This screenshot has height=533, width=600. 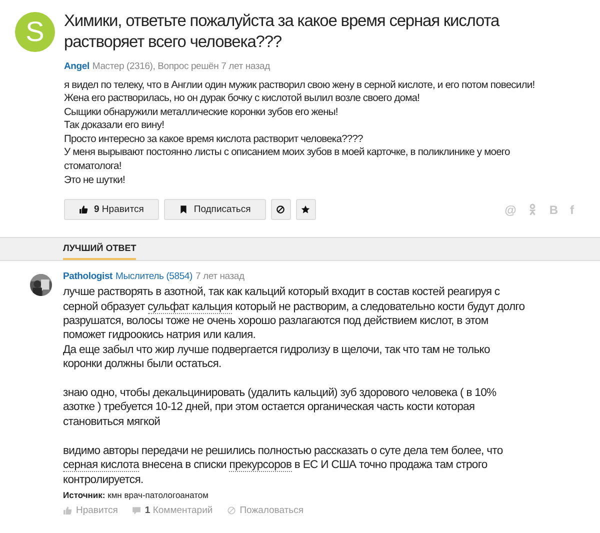 I want to click on section-tab: ЛУЧШИЙ ОТВЕТ, so click(x=99, y=249).